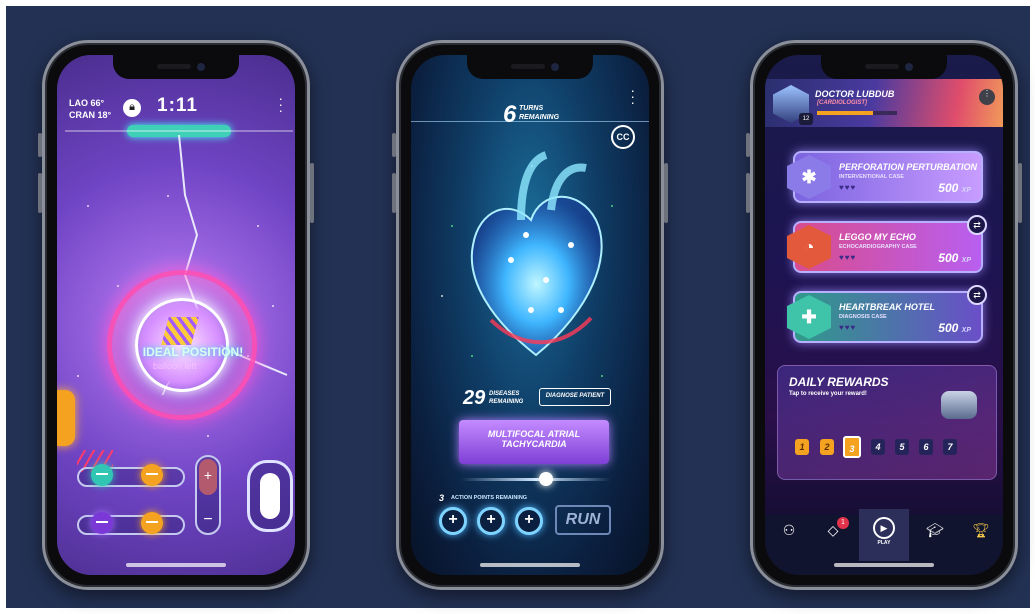  I want to click on game-timer: 1:11, so click(177, 105).